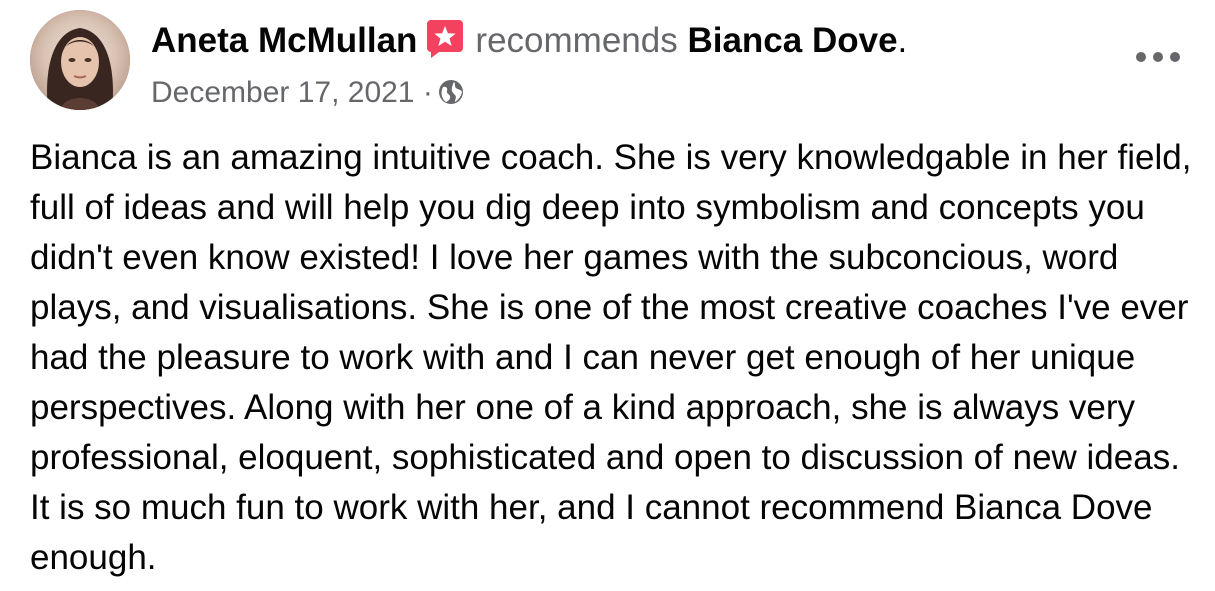  I want to click on more-options-icon, so click(1158, 57).